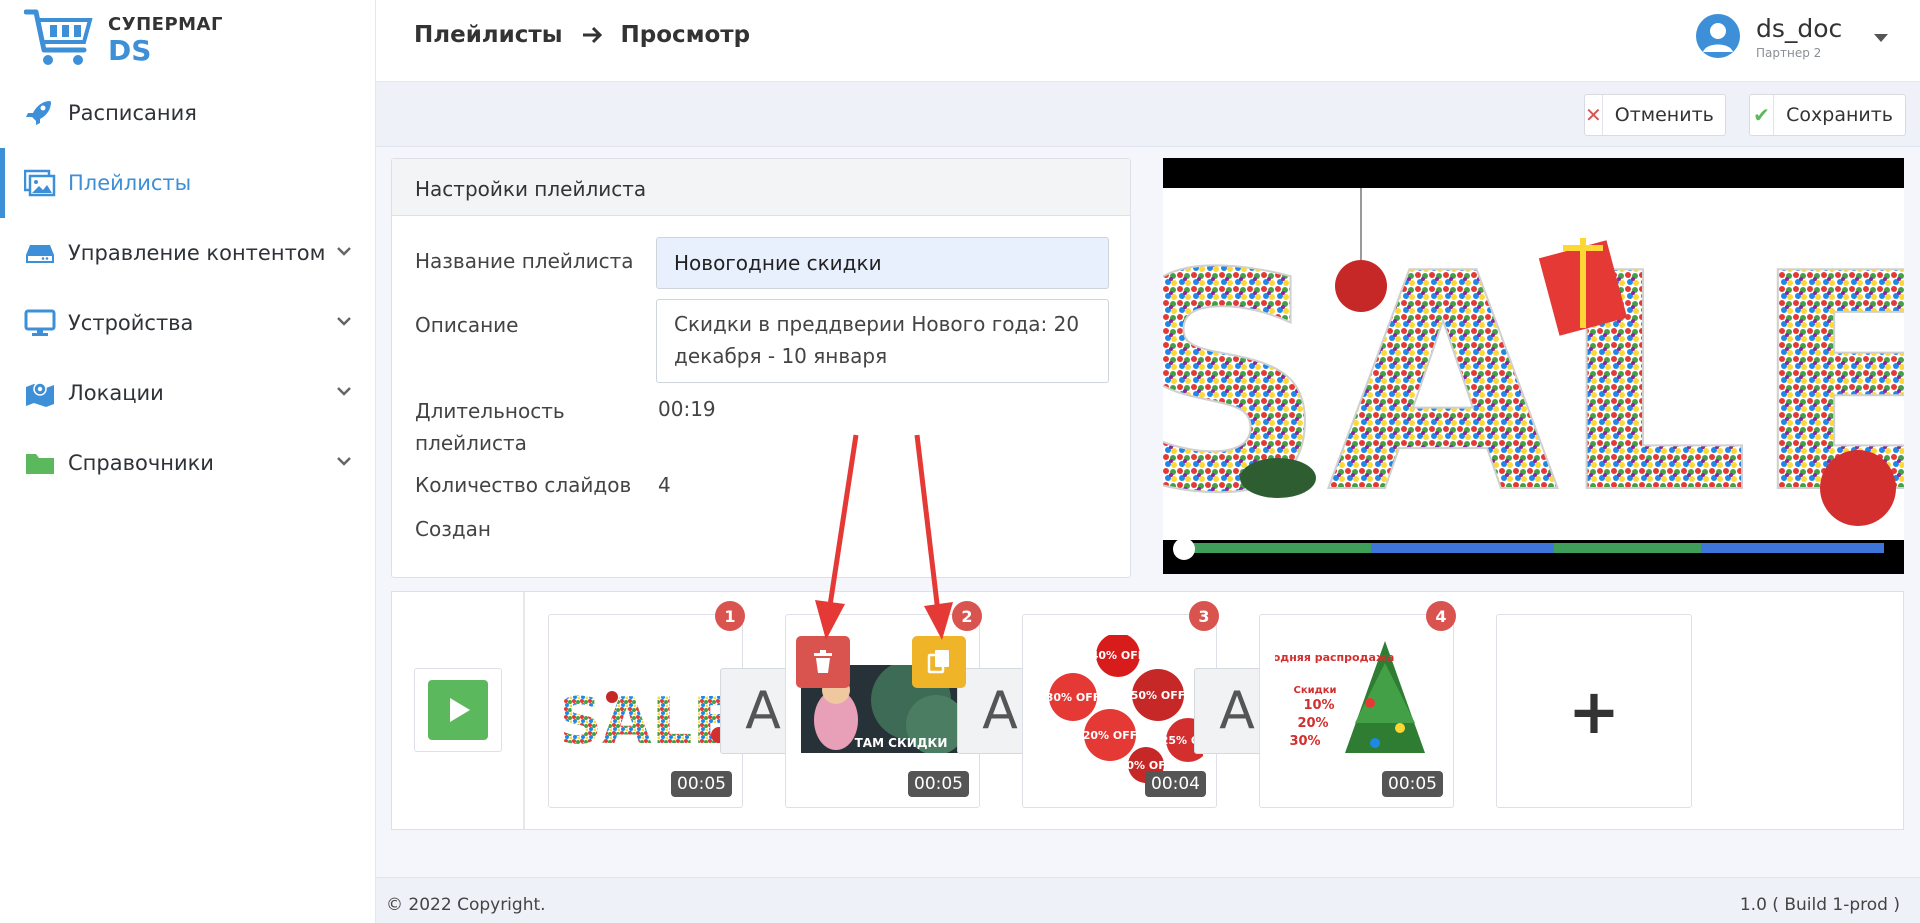 This screenshot has height=923, width=1920. I want to click on map-icon, so click(40, 394).